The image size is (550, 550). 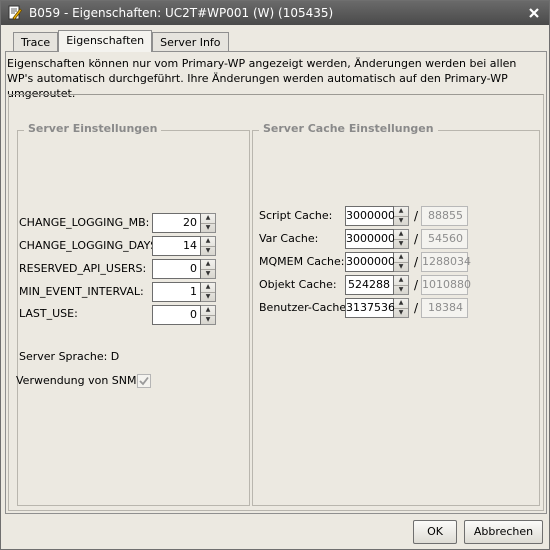 What do you see at coordinates (80, 380) in the screenshot?
I see `snmp-label: Verwendung von SNMP` at bounding box center [80, 380].